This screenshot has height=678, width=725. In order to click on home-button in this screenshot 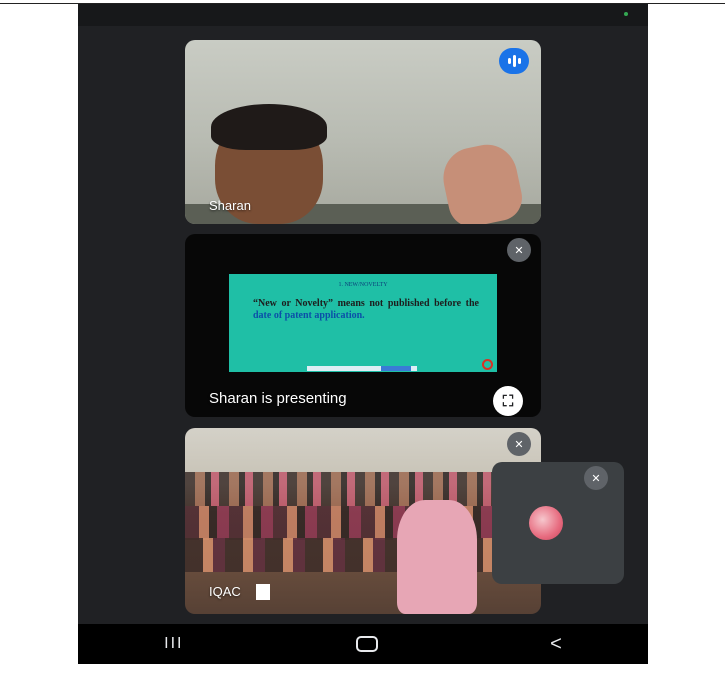, I will do `click(366, 644)`.